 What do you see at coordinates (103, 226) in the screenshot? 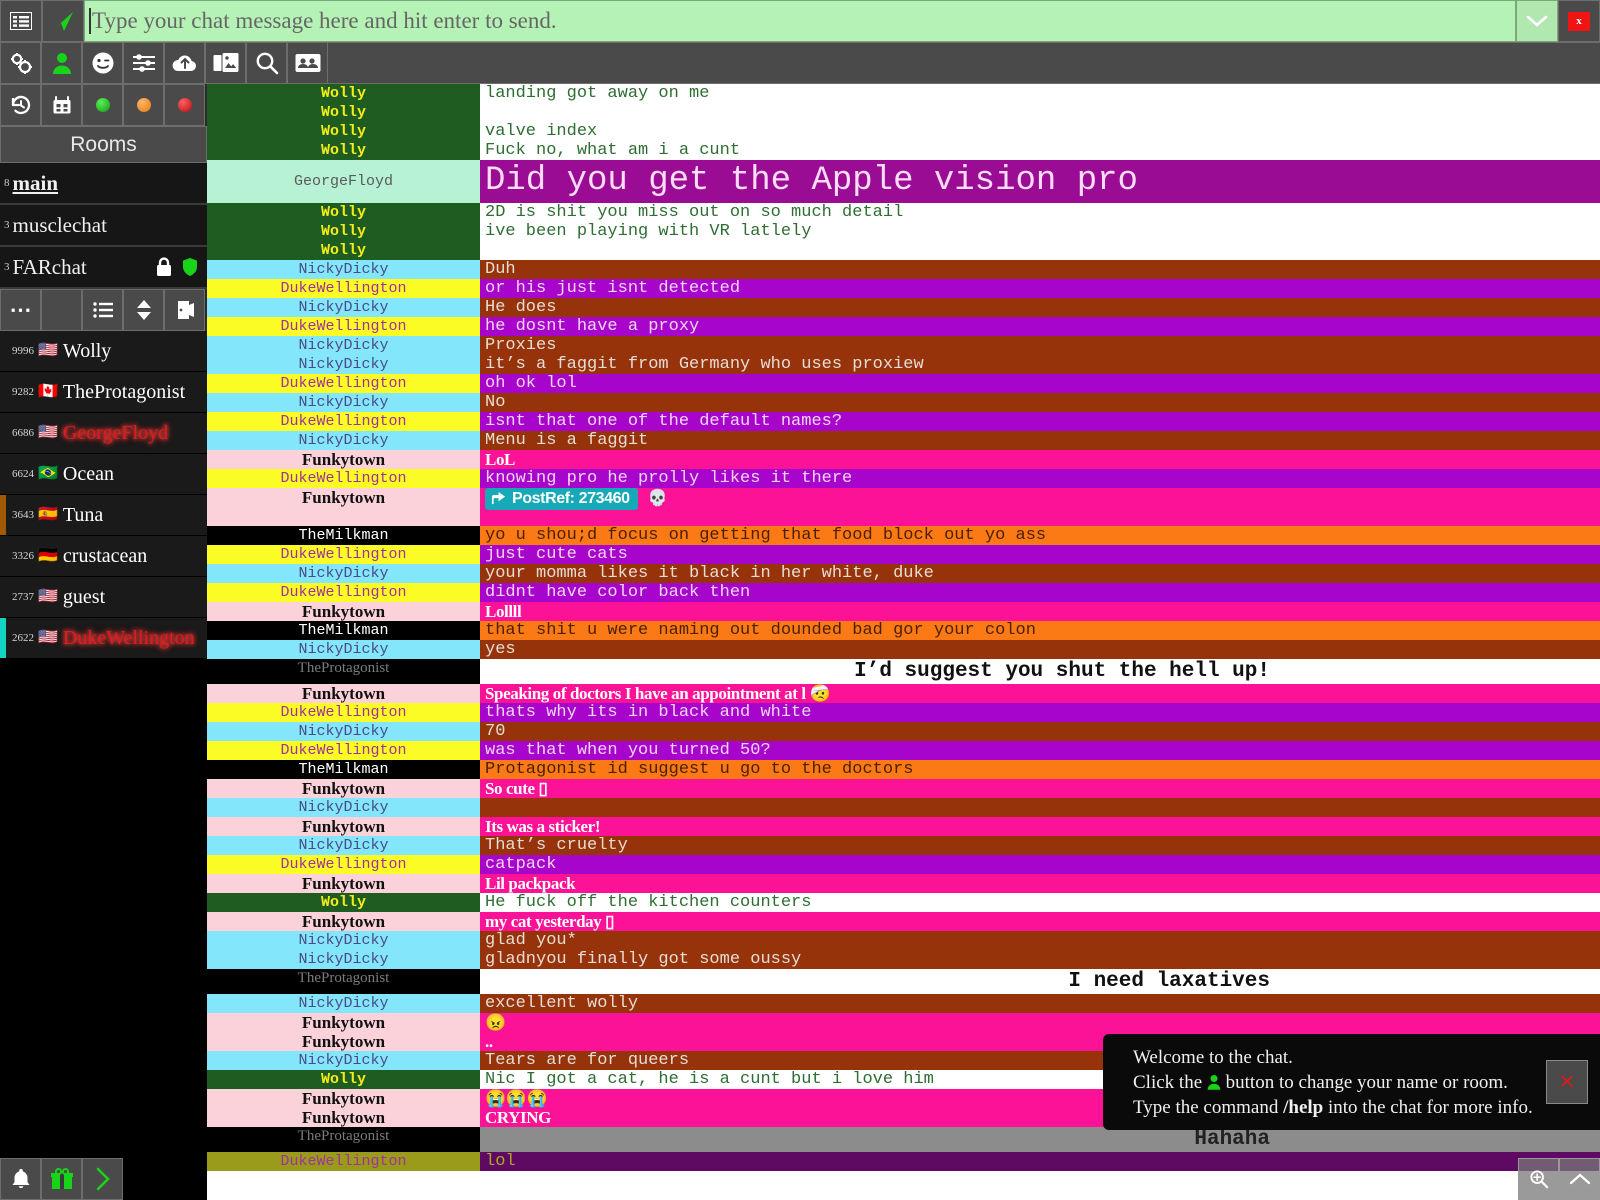
I see `room-item-musclechat: 3 musclechat` at bounding box center [103, 226].